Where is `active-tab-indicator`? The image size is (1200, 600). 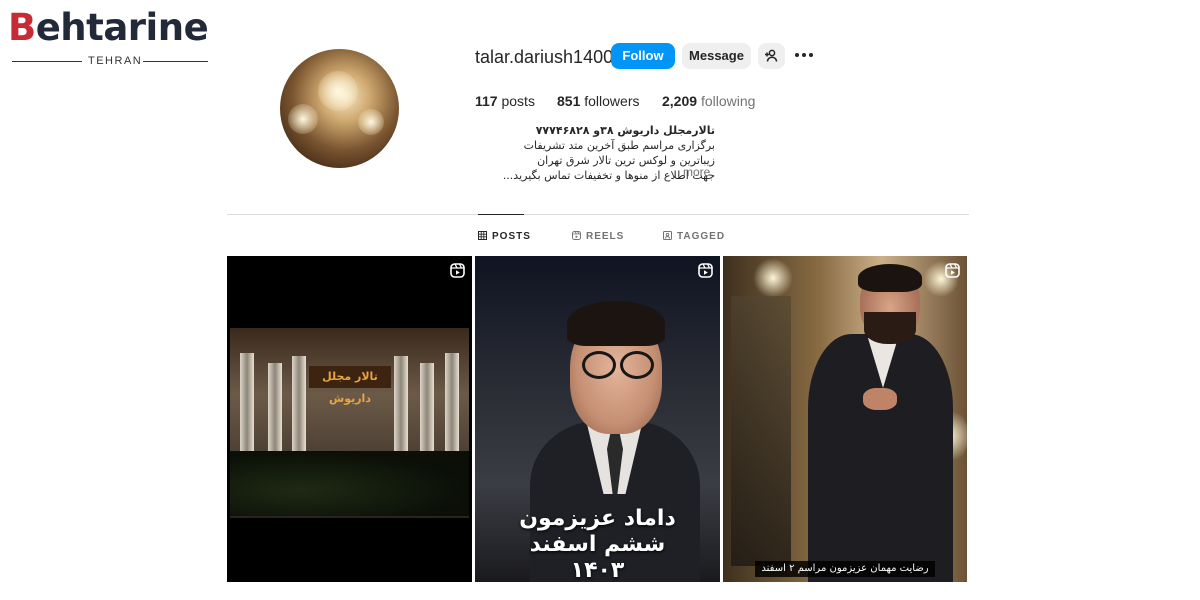 active-tab-indicator is located at coordinates (501, 214).